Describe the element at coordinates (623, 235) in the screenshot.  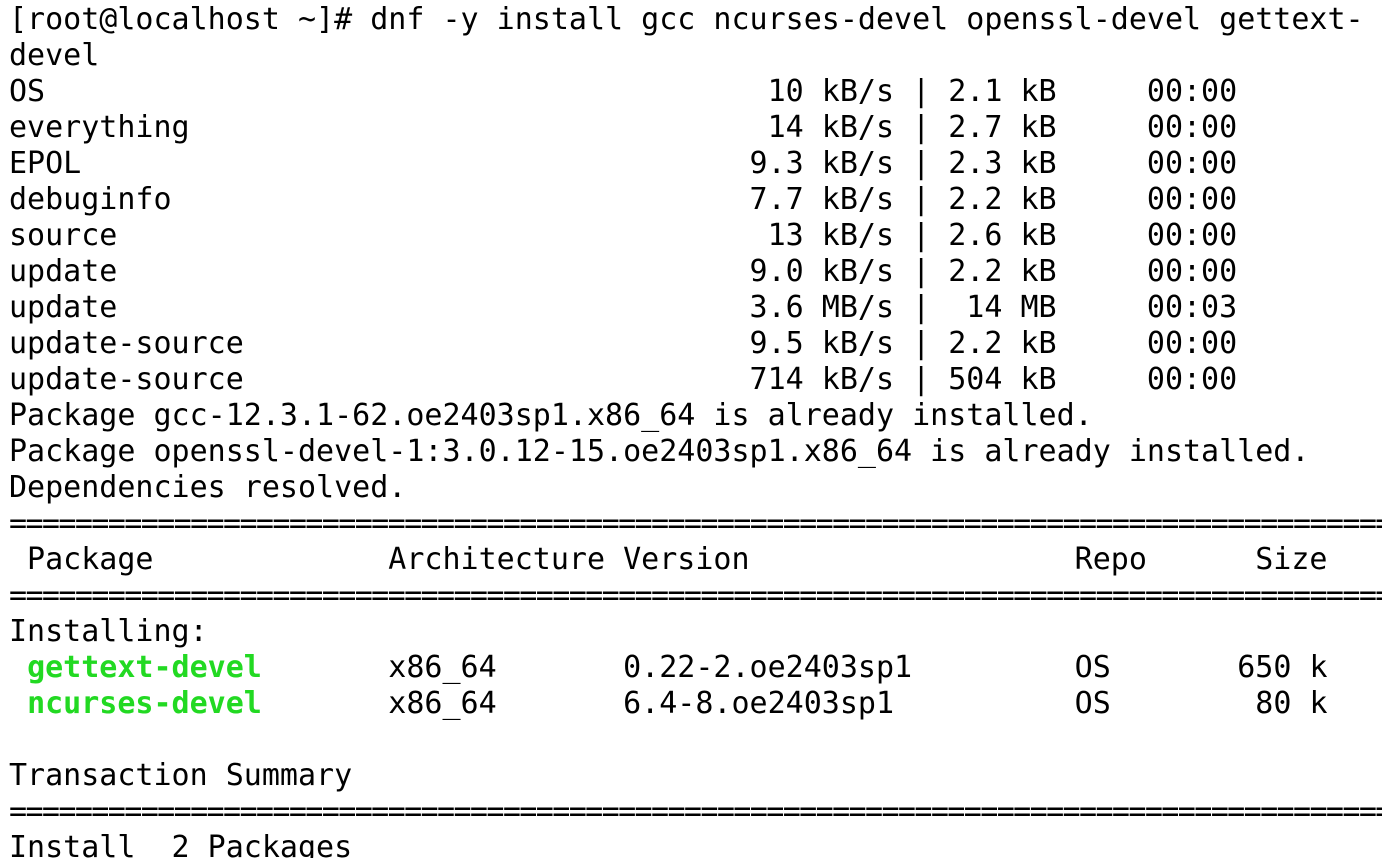
I see `repo-line: source 13 kB/s | 2.6 kB 00:00` at that location.